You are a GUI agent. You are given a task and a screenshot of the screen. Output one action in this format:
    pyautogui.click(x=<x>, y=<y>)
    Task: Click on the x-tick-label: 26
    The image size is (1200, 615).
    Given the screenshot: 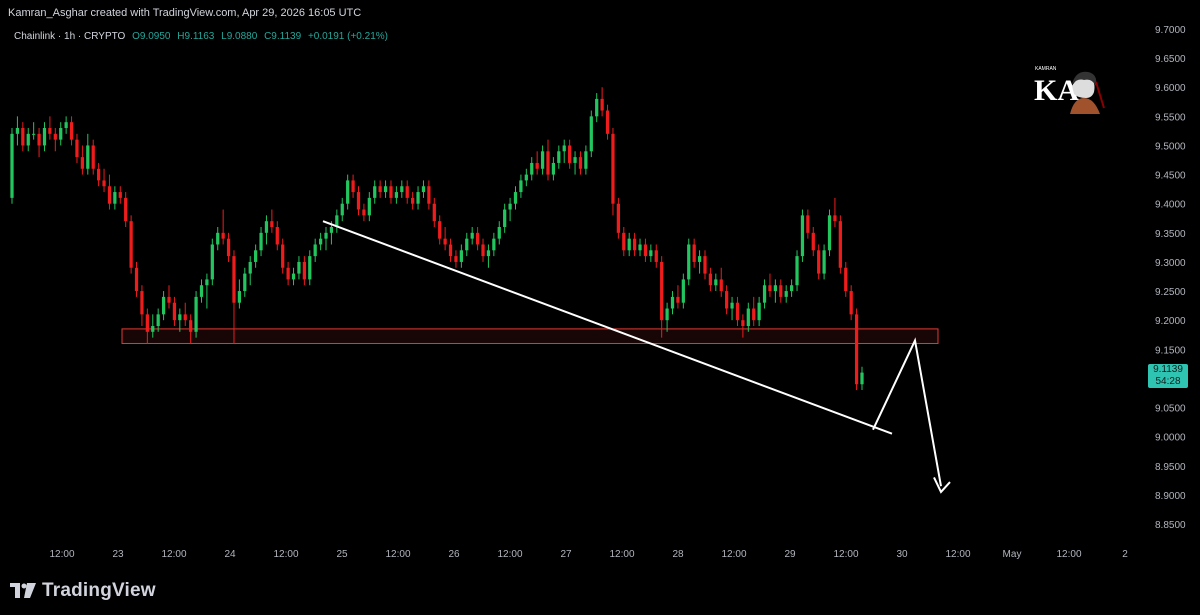 What is the action you would take?
    pyautogui.click(x=454, y=554)
    